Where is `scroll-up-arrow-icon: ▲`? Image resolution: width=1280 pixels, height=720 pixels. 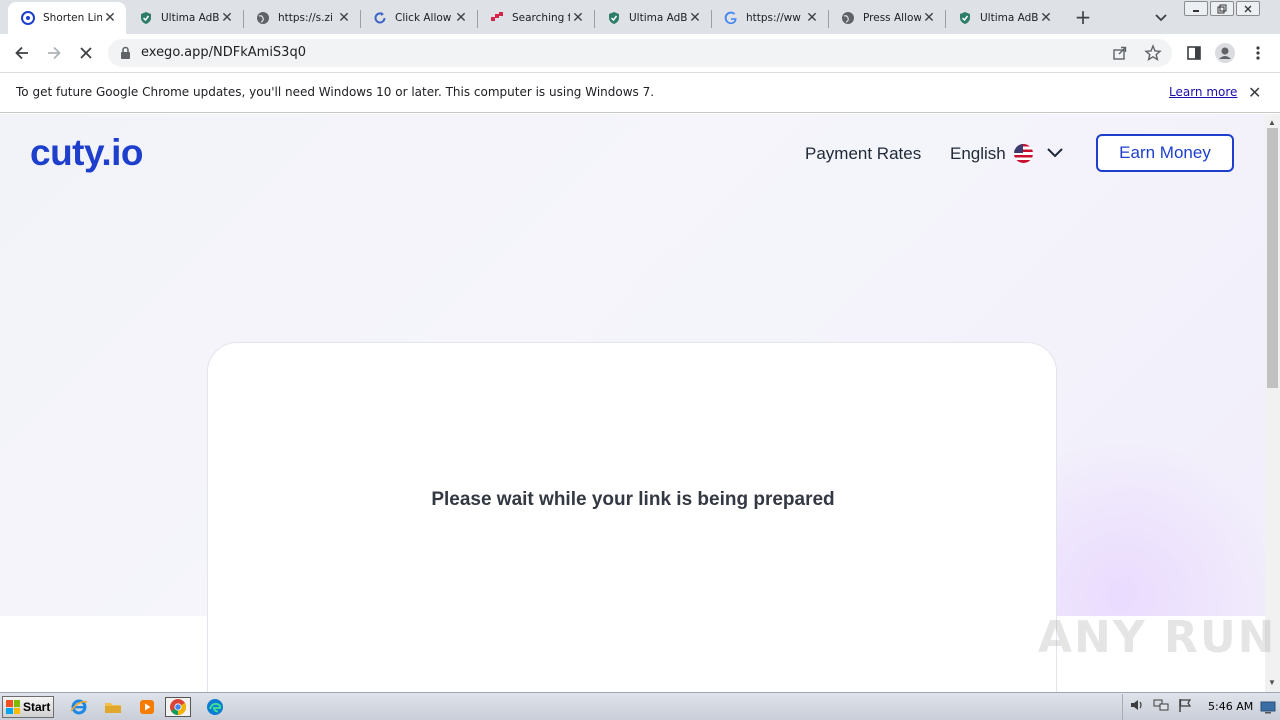
scroll-up-arrow-icon: ▲ is located at coordinates (1272, 122).